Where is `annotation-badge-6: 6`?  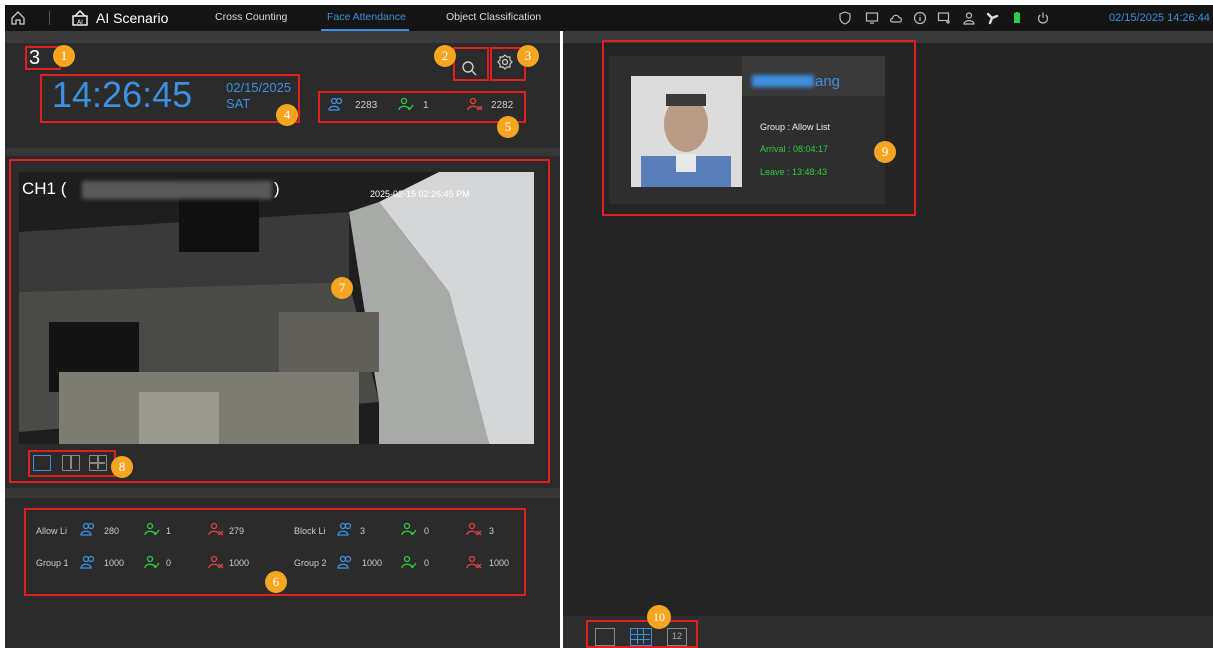 annotation-badge-6: 6 is located at coordinates (276, 582).